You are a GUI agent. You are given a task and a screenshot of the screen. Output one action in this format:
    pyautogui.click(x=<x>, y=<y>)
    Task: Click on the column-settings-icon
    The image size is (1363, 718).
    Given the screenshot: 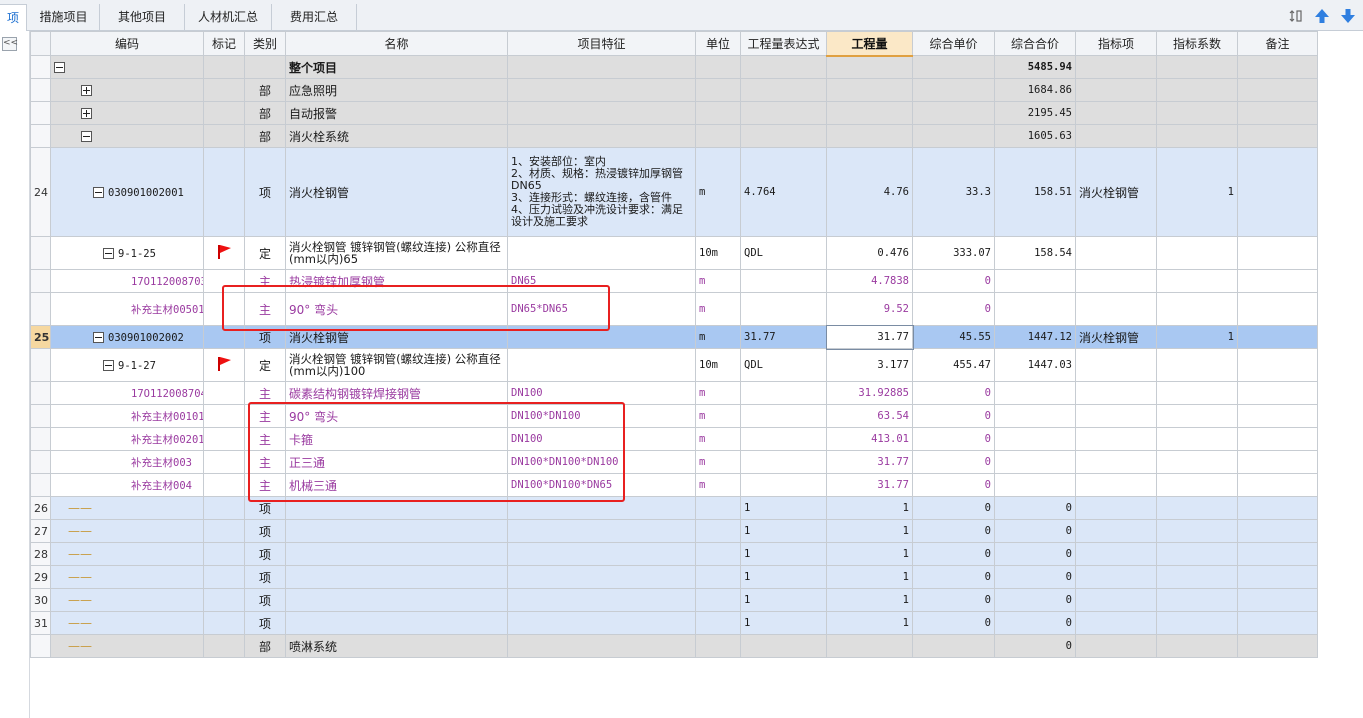 What is the action you would take?
    pyautogui.click(x=1296, y=16)
    